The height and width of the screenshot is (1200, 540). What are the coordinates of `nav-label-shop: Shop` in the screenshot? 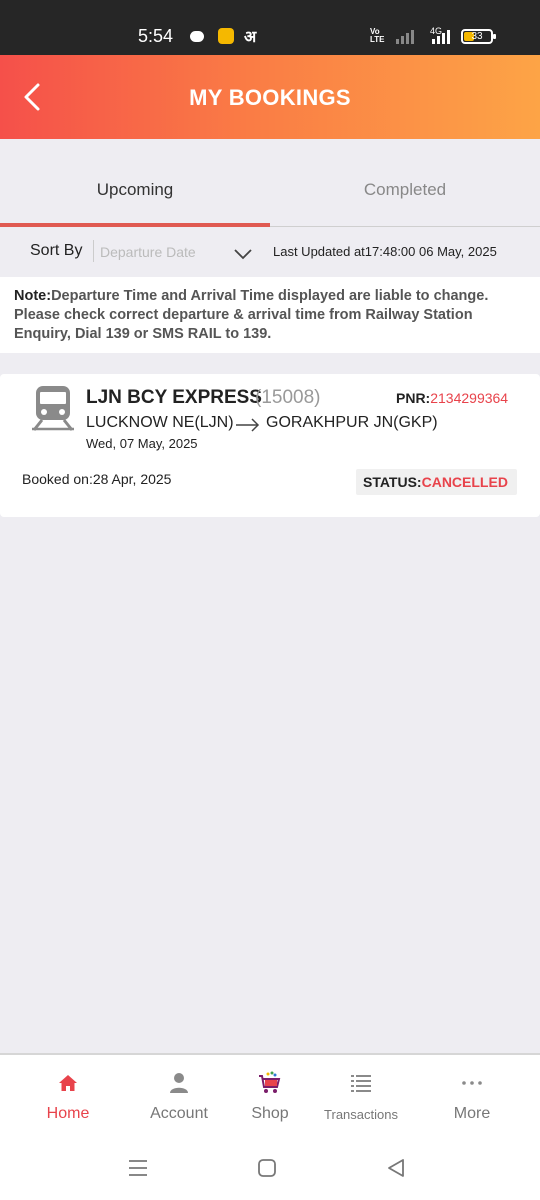 It's located at (270, 1113).